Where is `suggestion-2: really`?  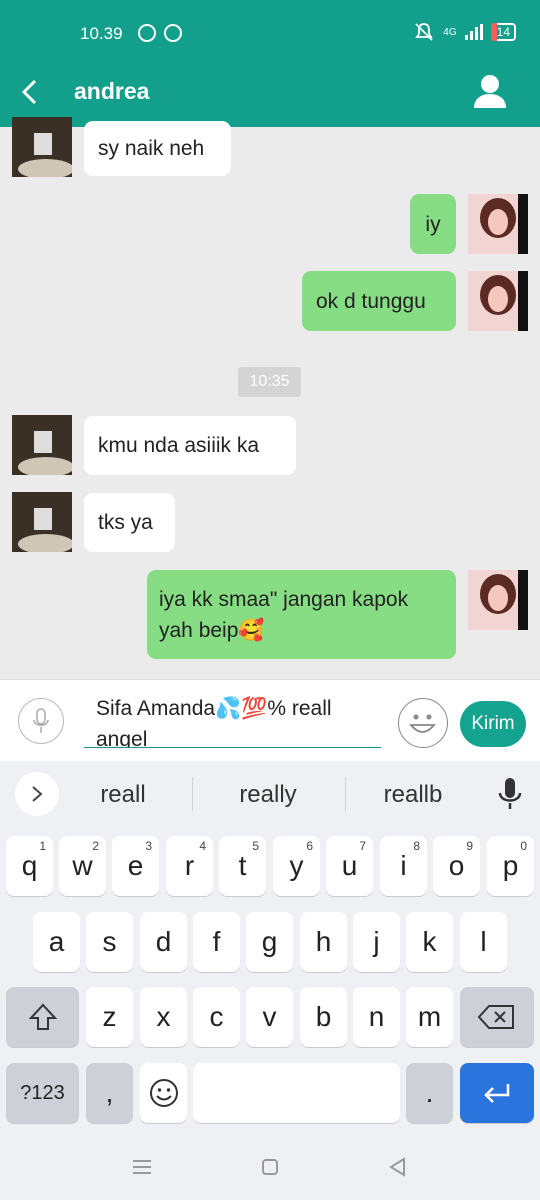
suggestion-2: really is located at coordinates (268, 795).